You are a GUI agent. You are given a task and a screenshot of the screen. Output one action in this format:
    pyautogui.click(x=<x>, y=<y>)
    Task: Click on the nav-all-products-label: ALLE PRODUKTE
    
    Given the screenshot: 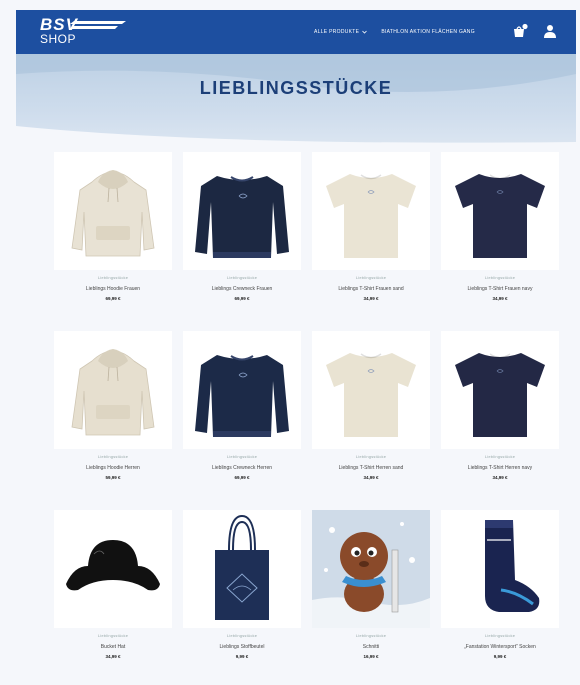 What is the action you would take?
    pyautogui.click(x=337, y=32)
    